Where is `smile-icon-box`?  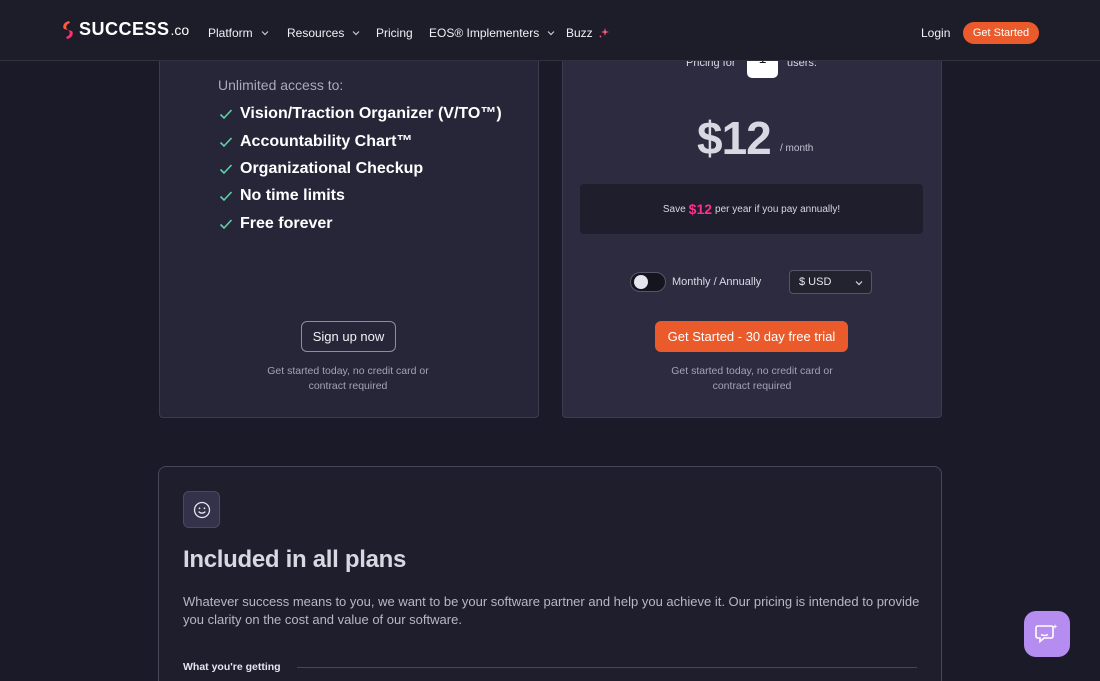 smile-icon-box is located at coordinates (201, 509).